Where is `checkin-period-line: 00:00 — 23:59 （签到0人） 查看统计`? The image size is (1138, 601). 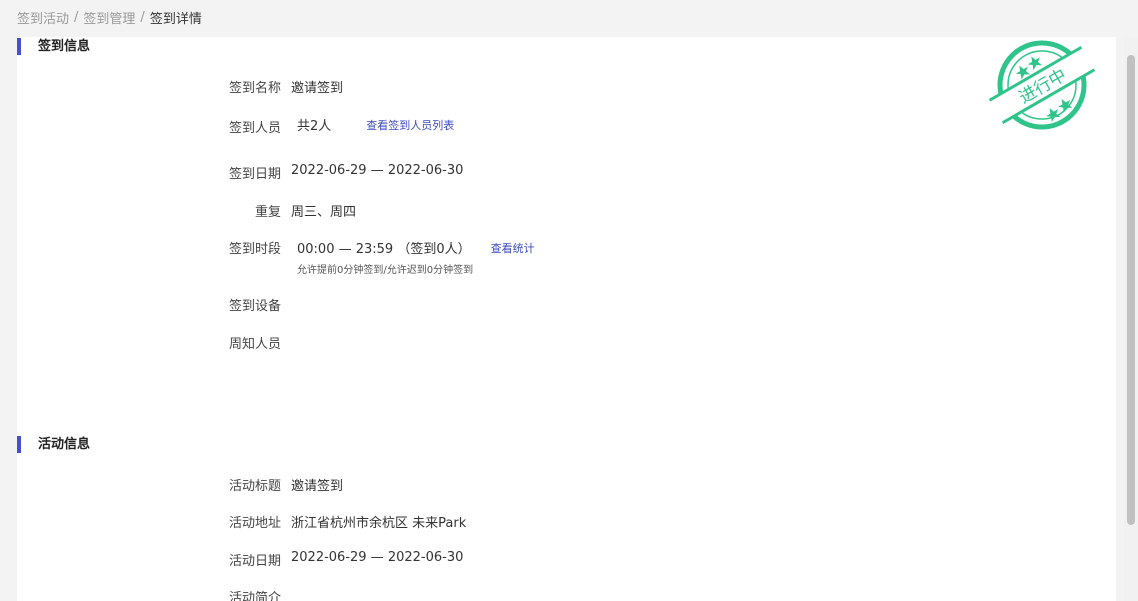 checkin-period-line: 00:00 — 23:59 （签到0人） 查看统计 is located at coordinates (416, 248).